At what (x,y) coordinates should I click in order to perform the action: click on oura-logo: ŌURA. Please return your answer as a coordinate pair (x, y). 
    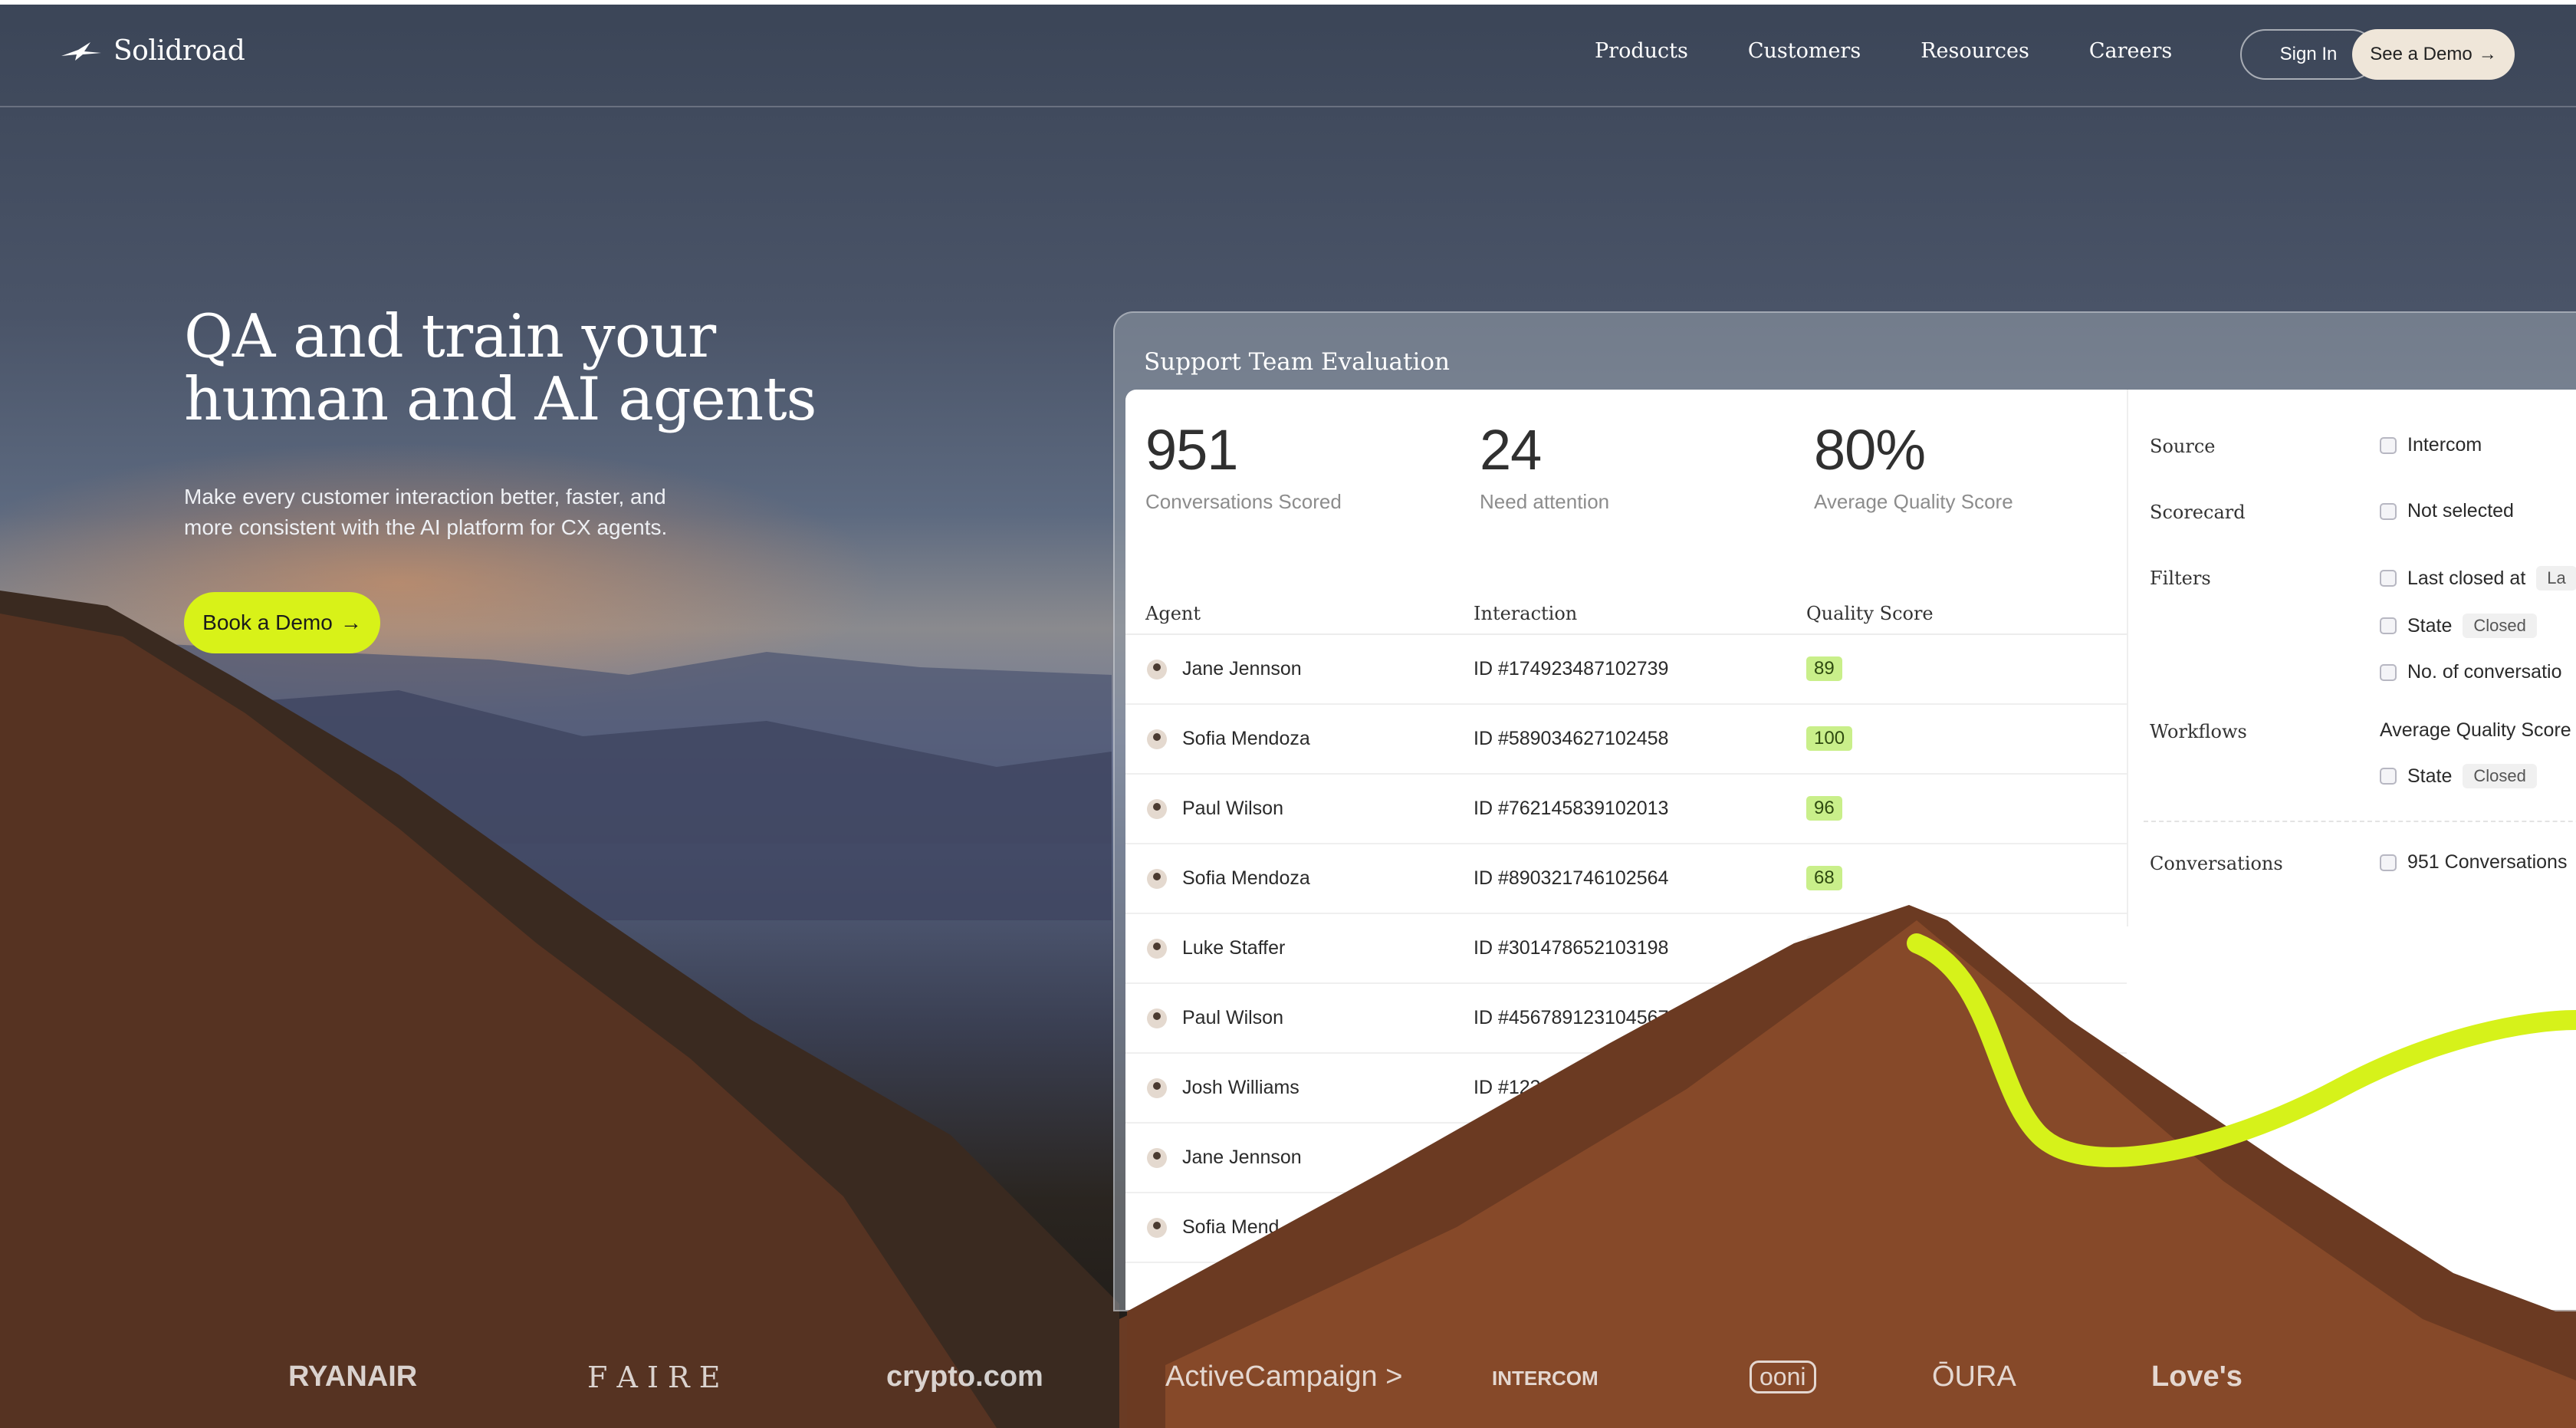
    Looking at the image, I should click on (1974, 1377).